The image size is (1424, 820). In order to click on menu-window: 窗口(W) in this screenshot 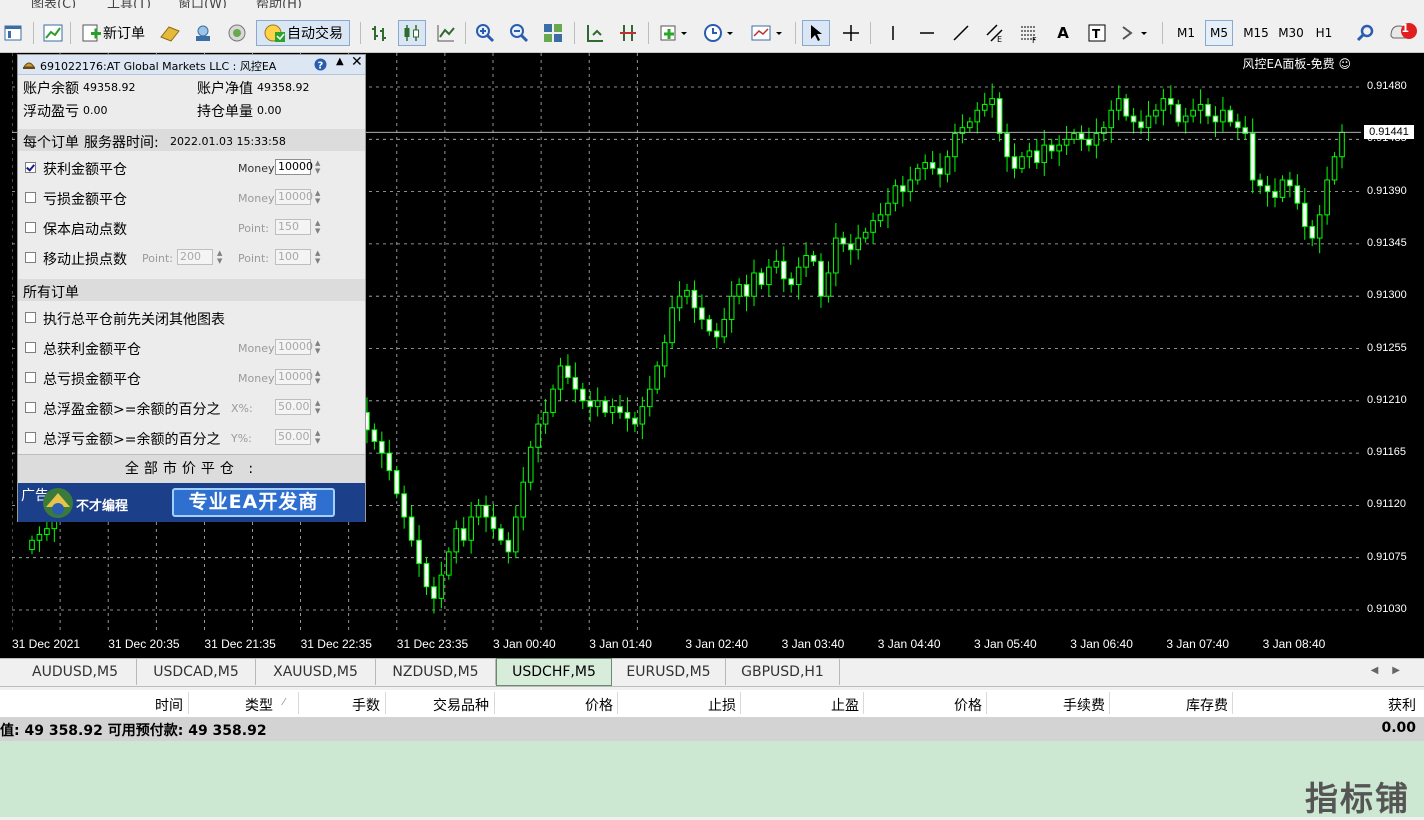, I will do `click(202, 4)`.